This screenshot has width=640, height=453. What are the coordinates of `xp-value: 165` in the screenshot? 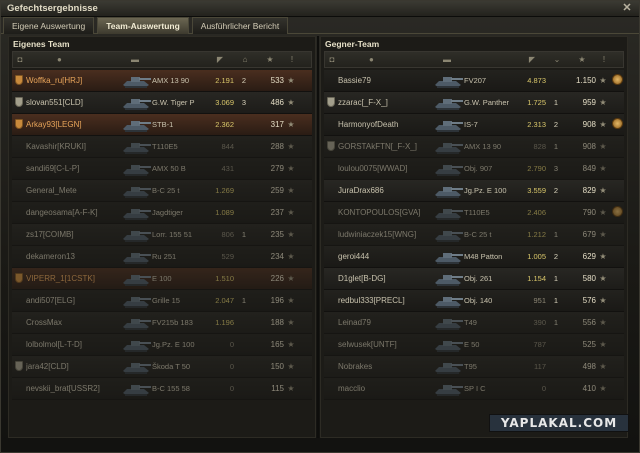 It's located at (277, 344).